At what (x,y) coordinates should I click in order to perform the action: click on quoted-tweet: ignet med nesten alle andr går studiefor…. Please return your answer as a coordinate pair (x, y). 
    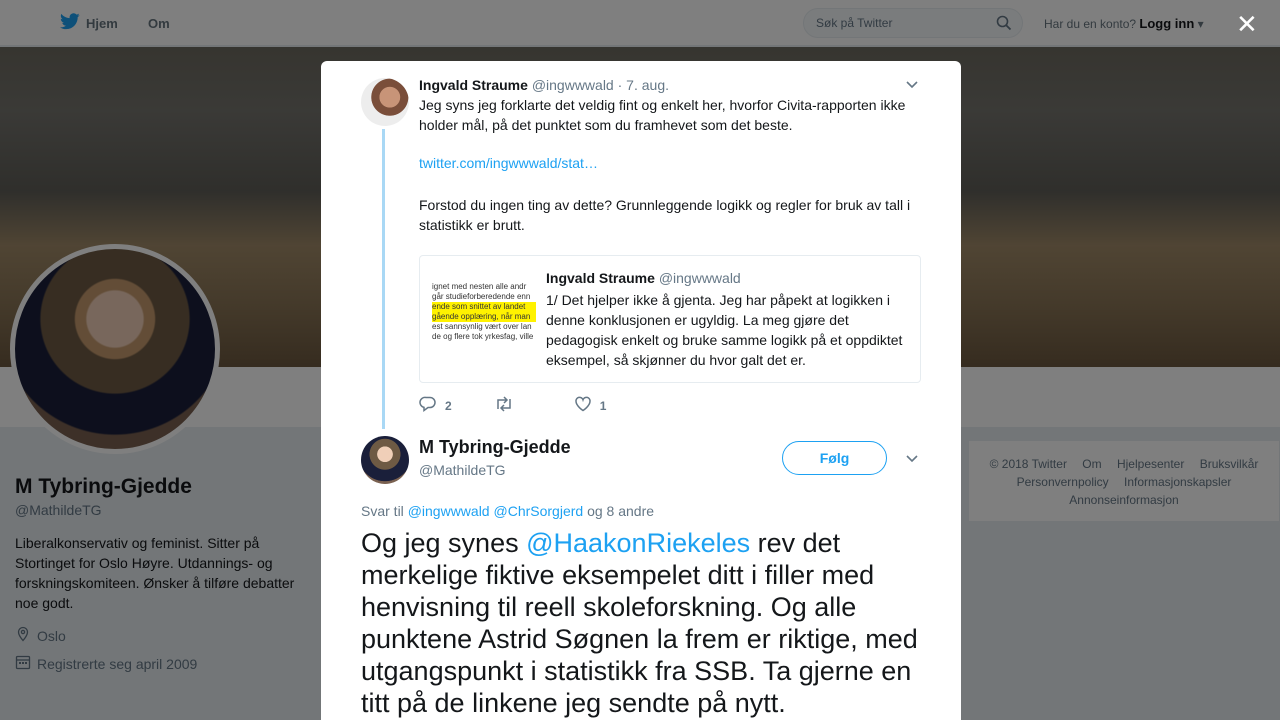
    Looking at the image, I should click on (670, 319).